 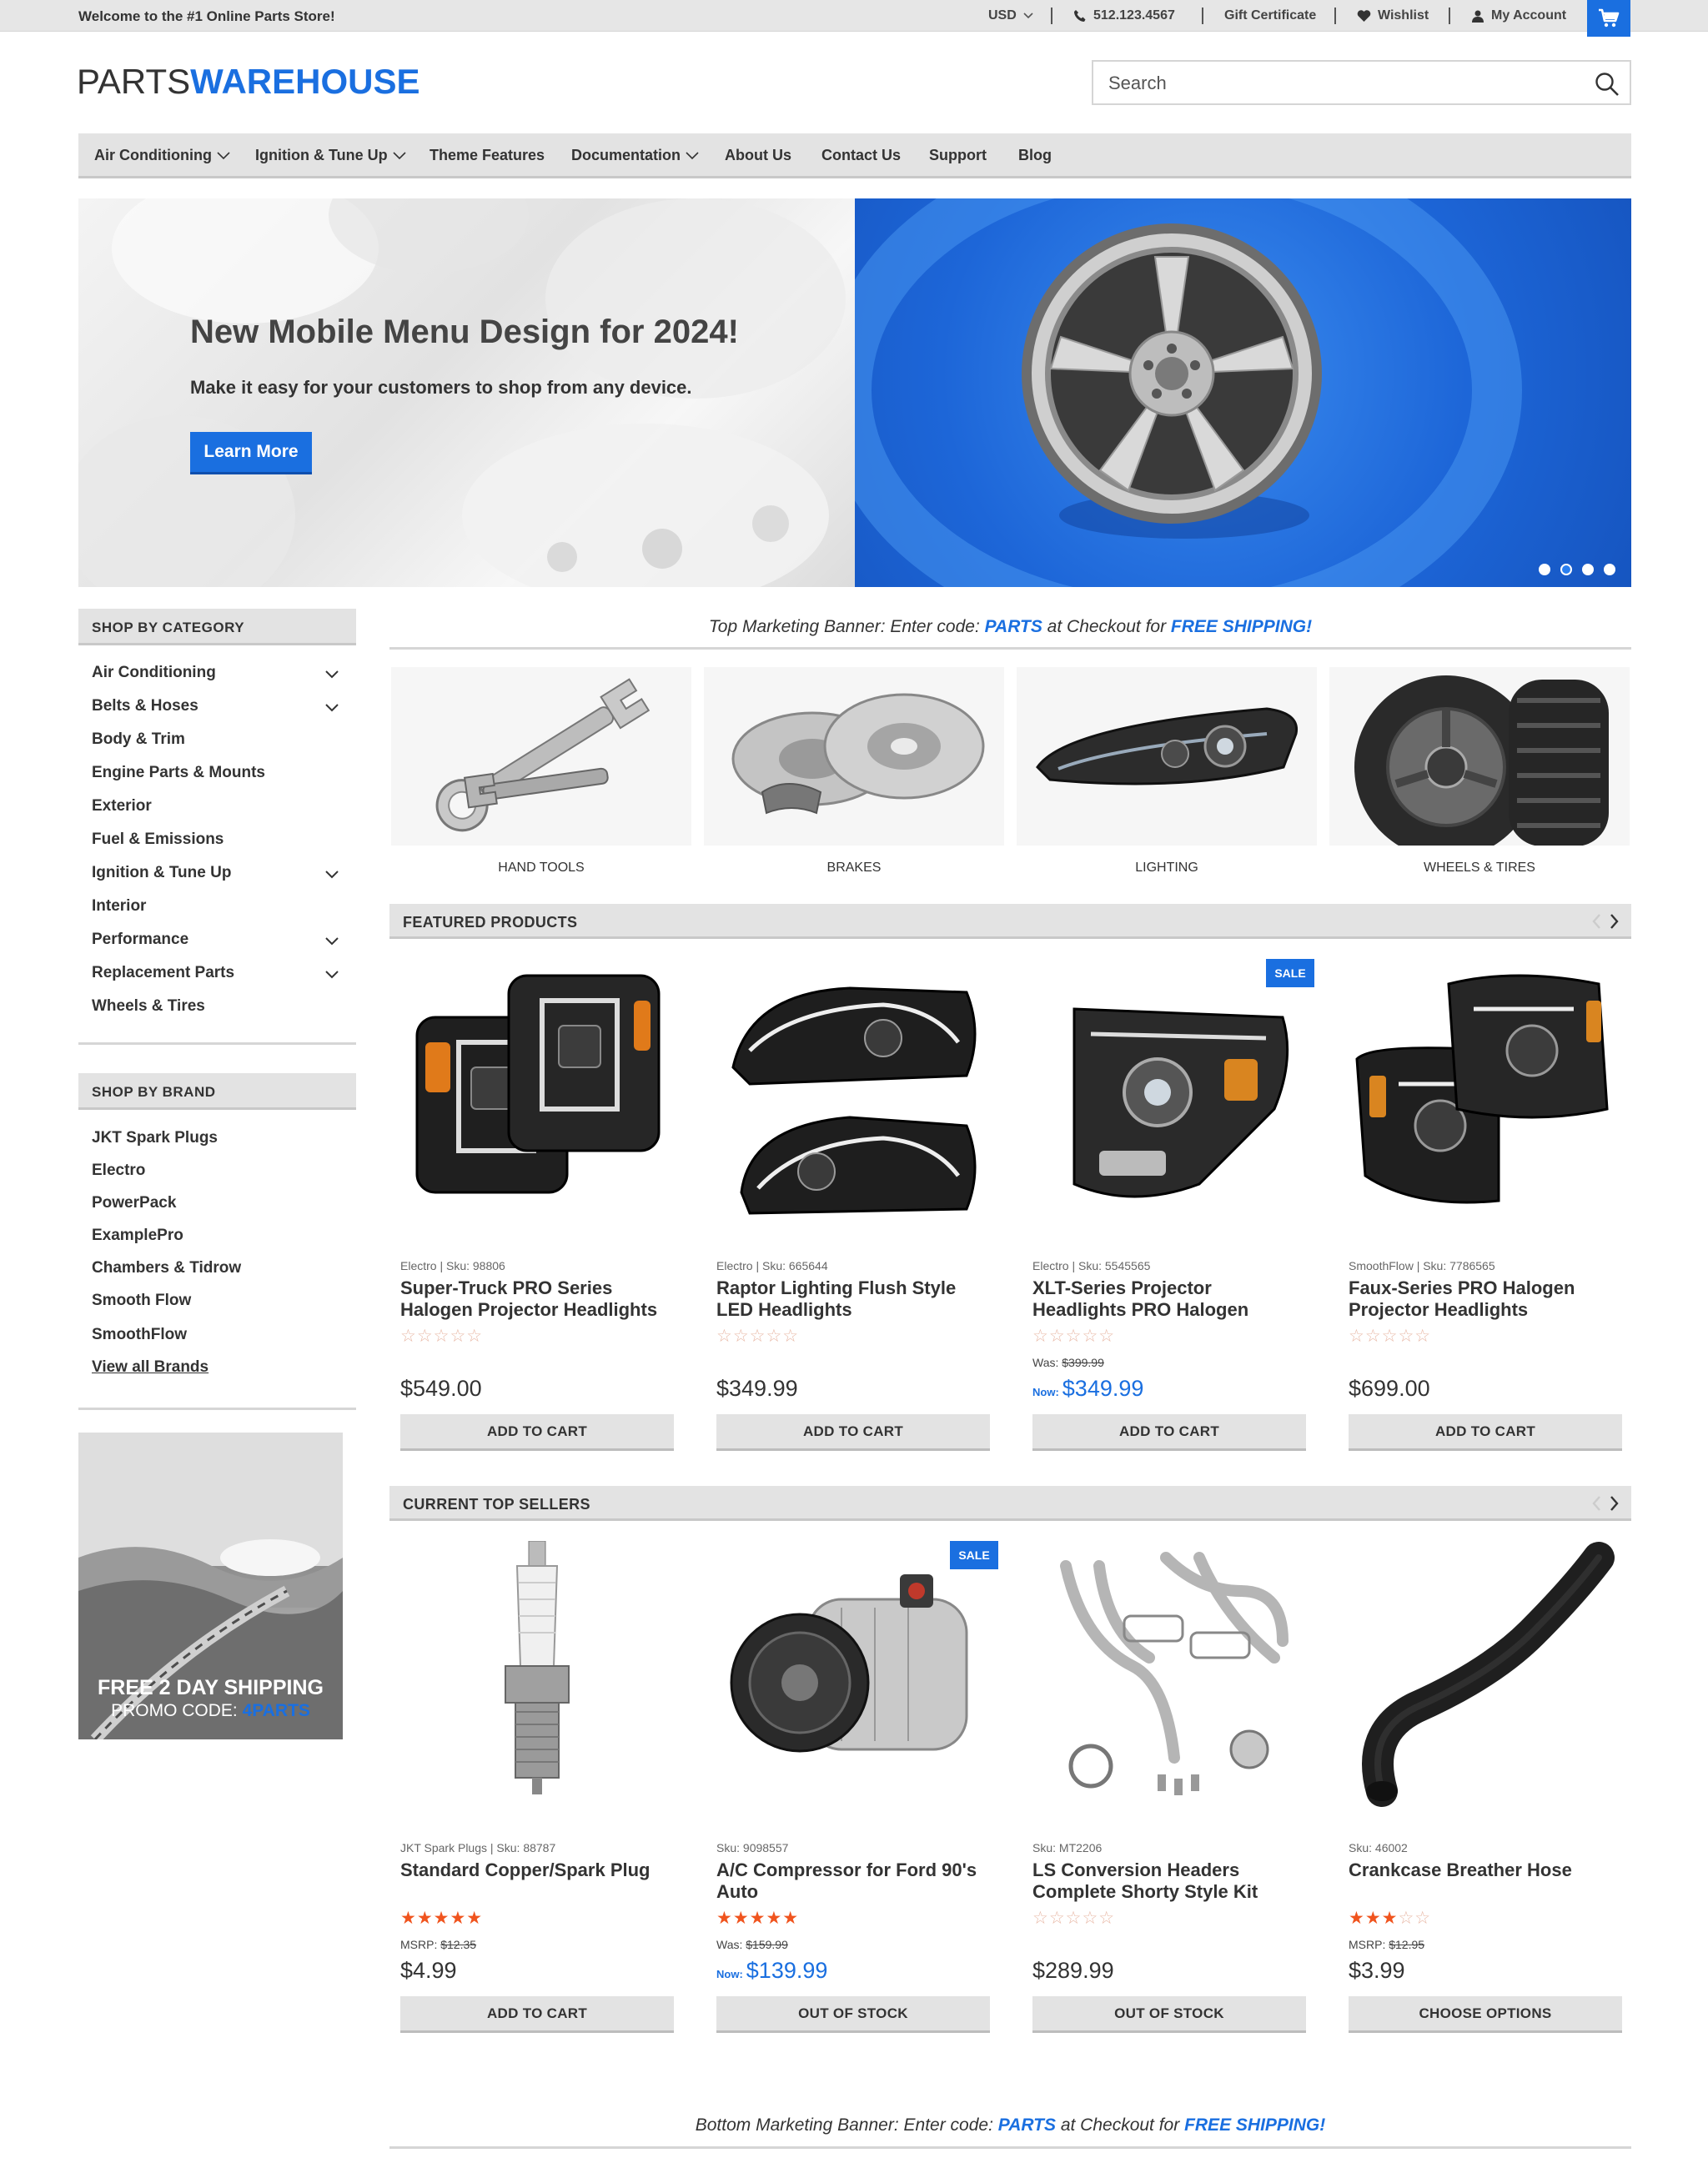 What do you see at coordinates (122, 806) in the screenshot?
I see `category-link-exterior: Exterior` at bounding box center [122, 806].